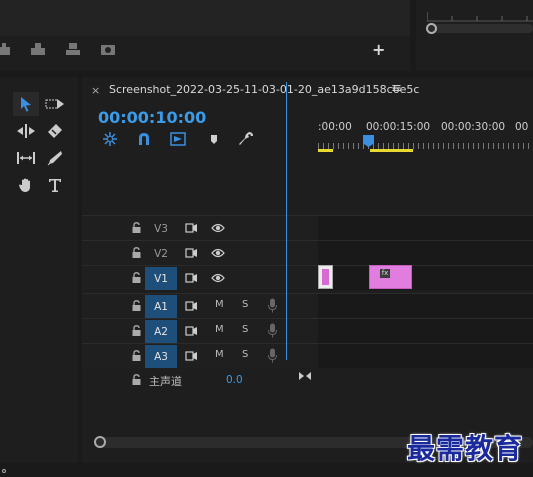 The image size is (533, 477). What do you see at coordinates (6, 49) in the screenshot?
I see `insert-clip-icon` at bounding box center [6, 49].